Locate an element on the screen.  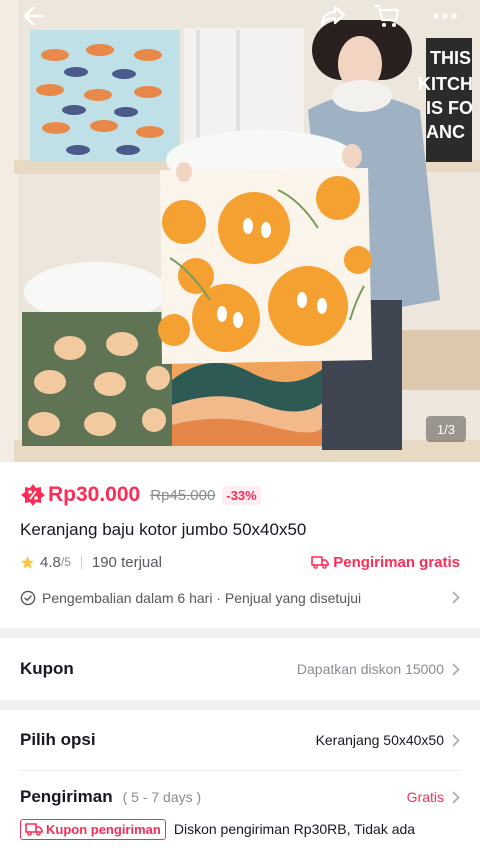
rating-max: /5 is located at coordinates (65, 562).